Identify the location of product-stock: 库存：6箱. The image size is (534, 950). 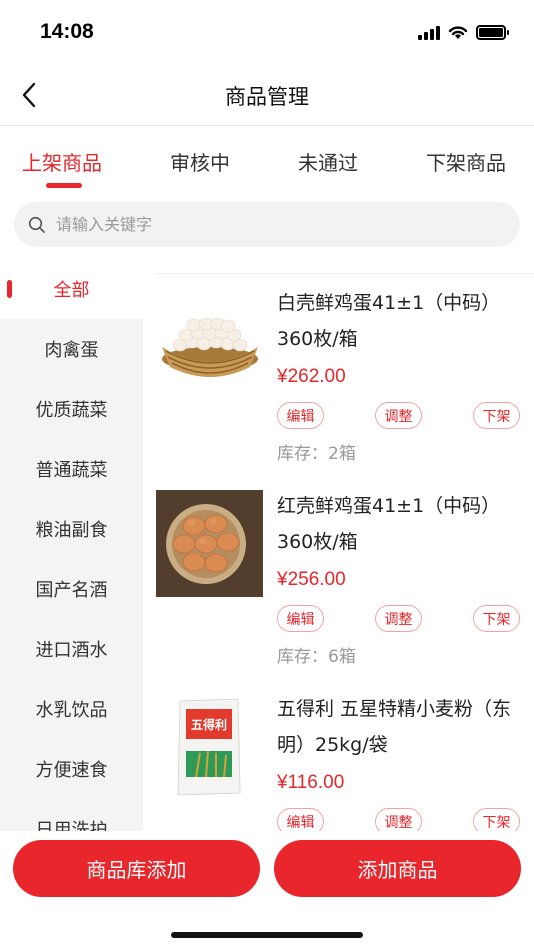
(316, 657).